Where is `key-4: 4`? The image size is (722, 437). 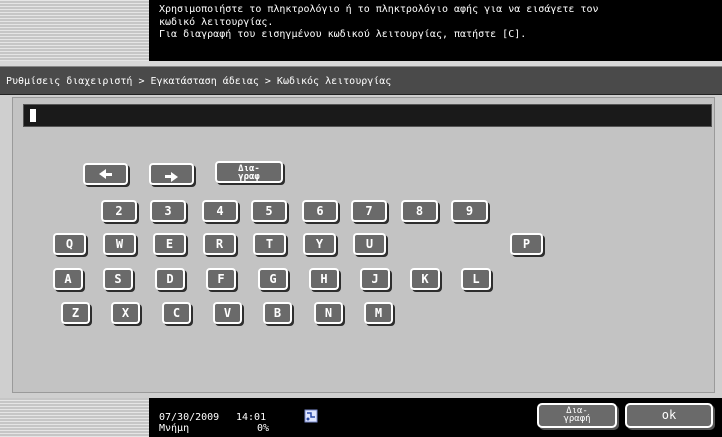 key-4: 4 is located at coordinates (220, 211).